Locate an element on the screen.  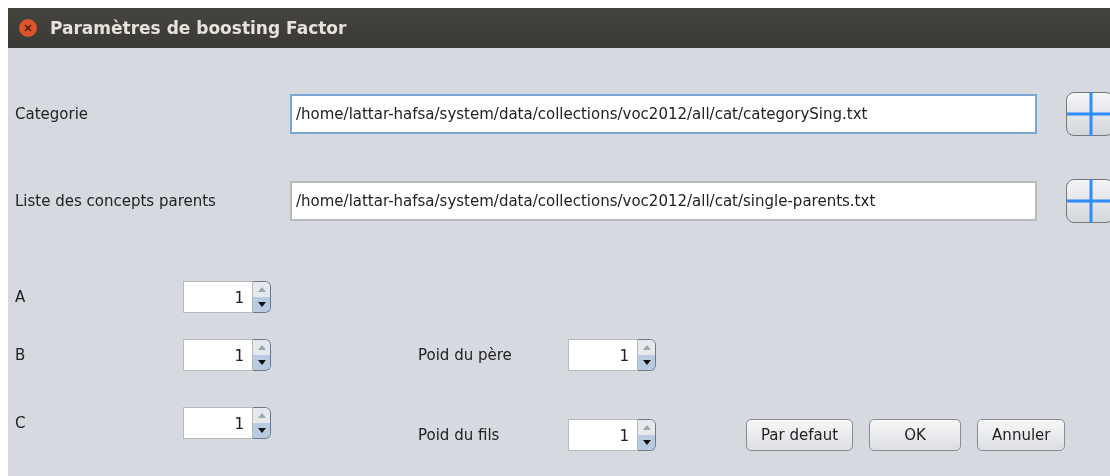
path-field: /home/lattar-hafsa/system/data/collections/voc2012/all/cat/single-parents.txt is located at coordinates (663, 201).